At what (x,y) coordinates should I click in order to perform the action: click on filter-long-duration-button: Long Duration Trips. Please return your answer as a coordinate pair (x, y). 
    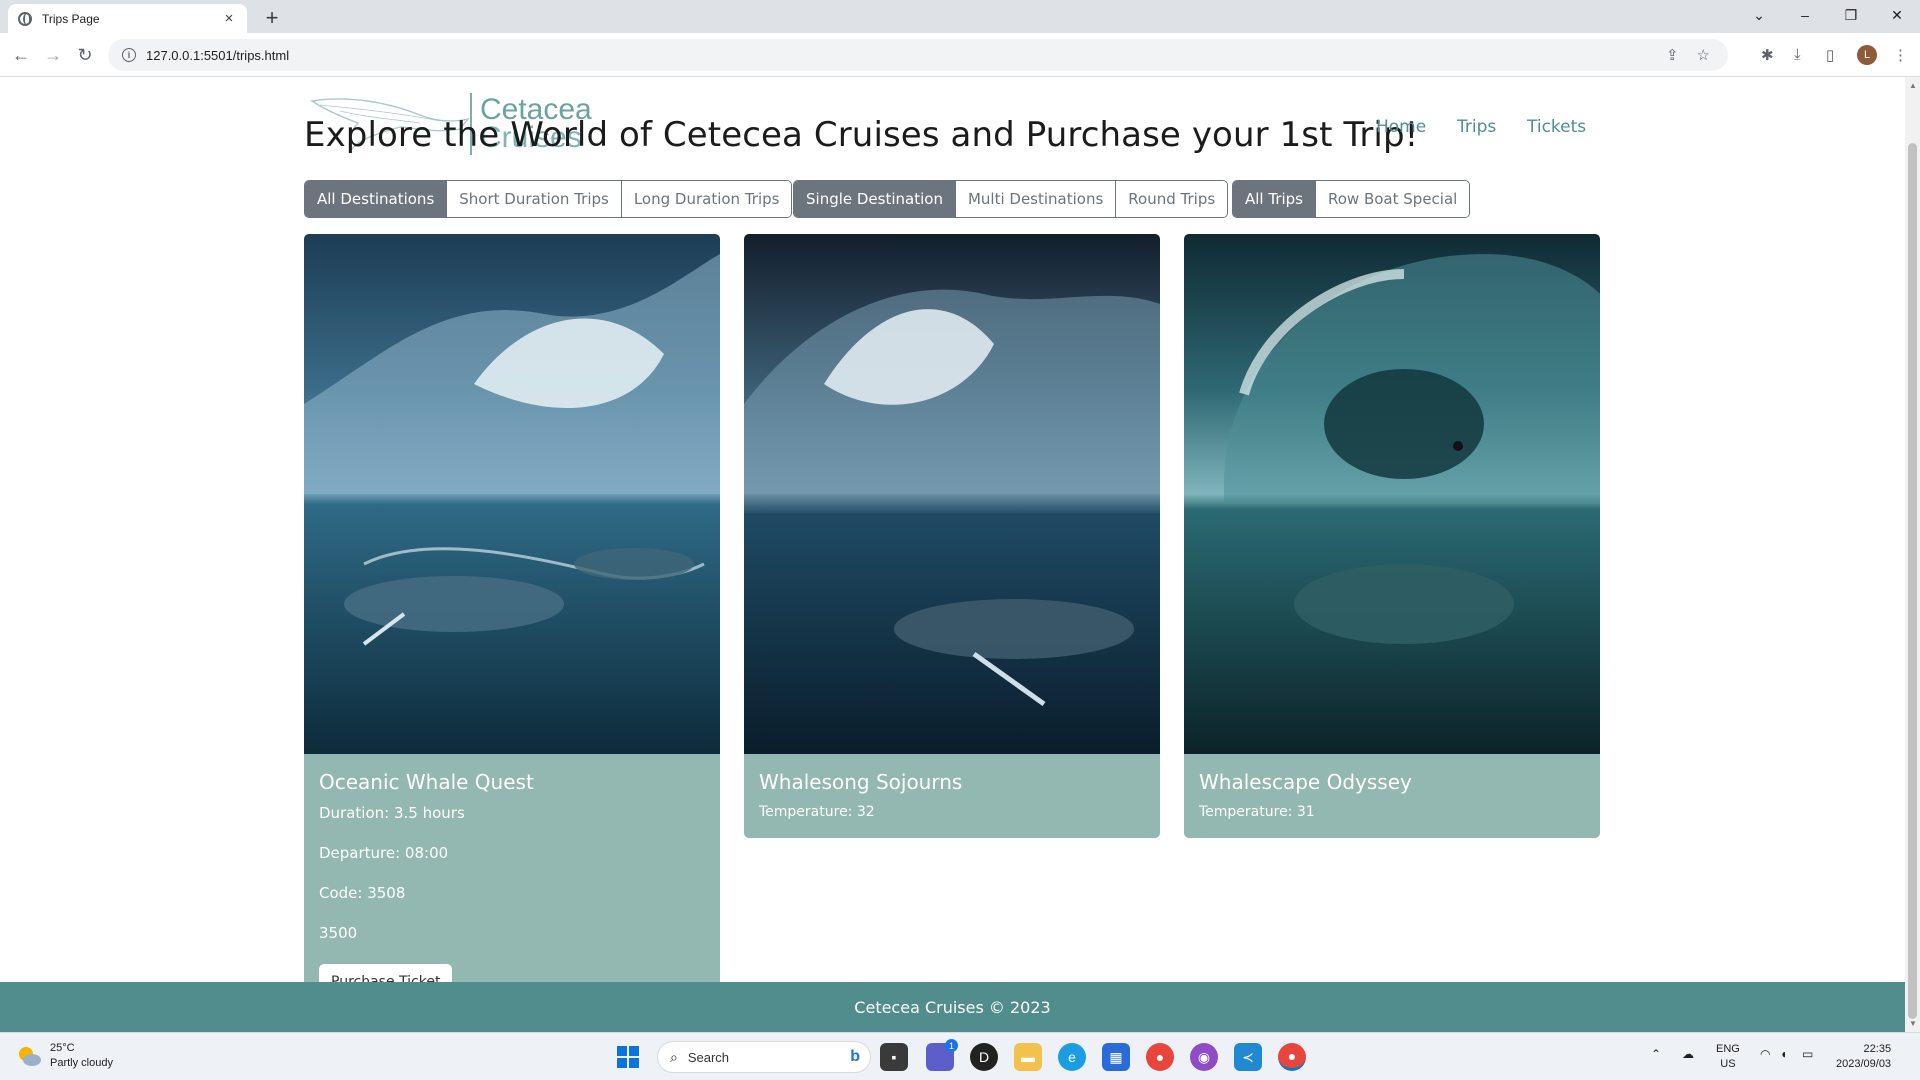
    Looking at the image, I should click on (706, 199).